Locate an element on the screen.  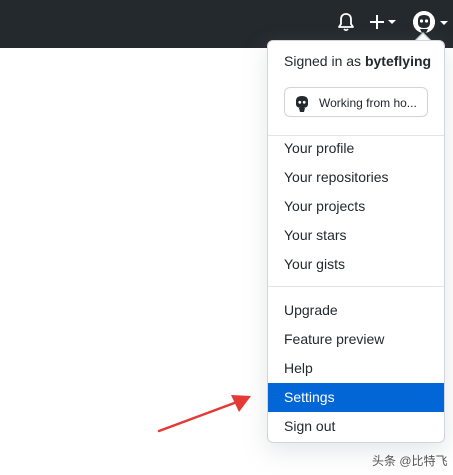
menu-item-your-gists: Your gists is located at coordinates (356, 264).